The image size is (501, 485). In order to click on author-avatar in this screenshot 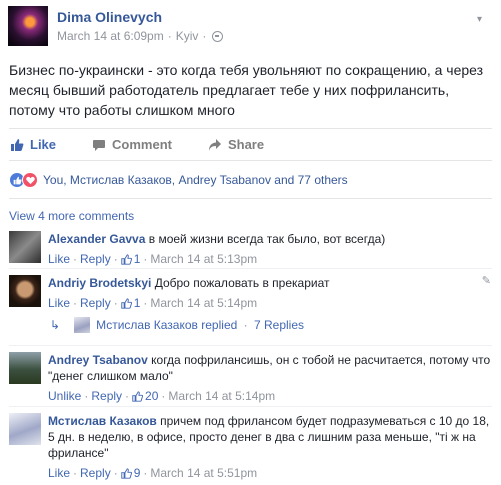, I will do `click(28, 26)`.